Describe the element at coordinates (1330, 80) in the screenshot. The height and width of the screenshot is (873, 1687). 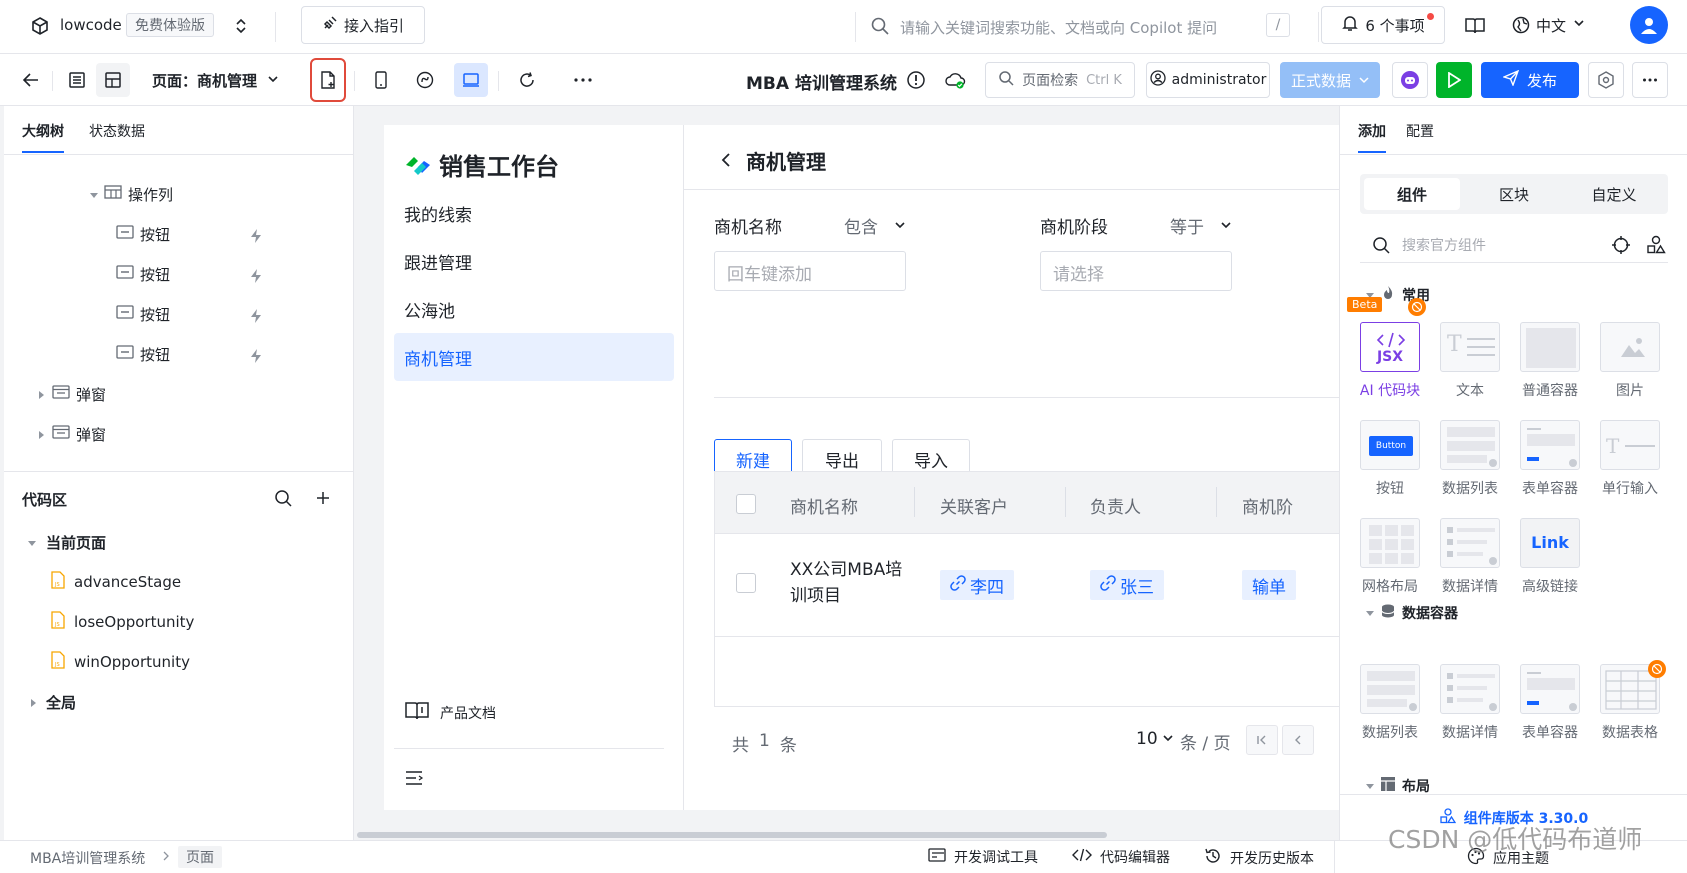
I see `environment-select: 正式数据` at that location.